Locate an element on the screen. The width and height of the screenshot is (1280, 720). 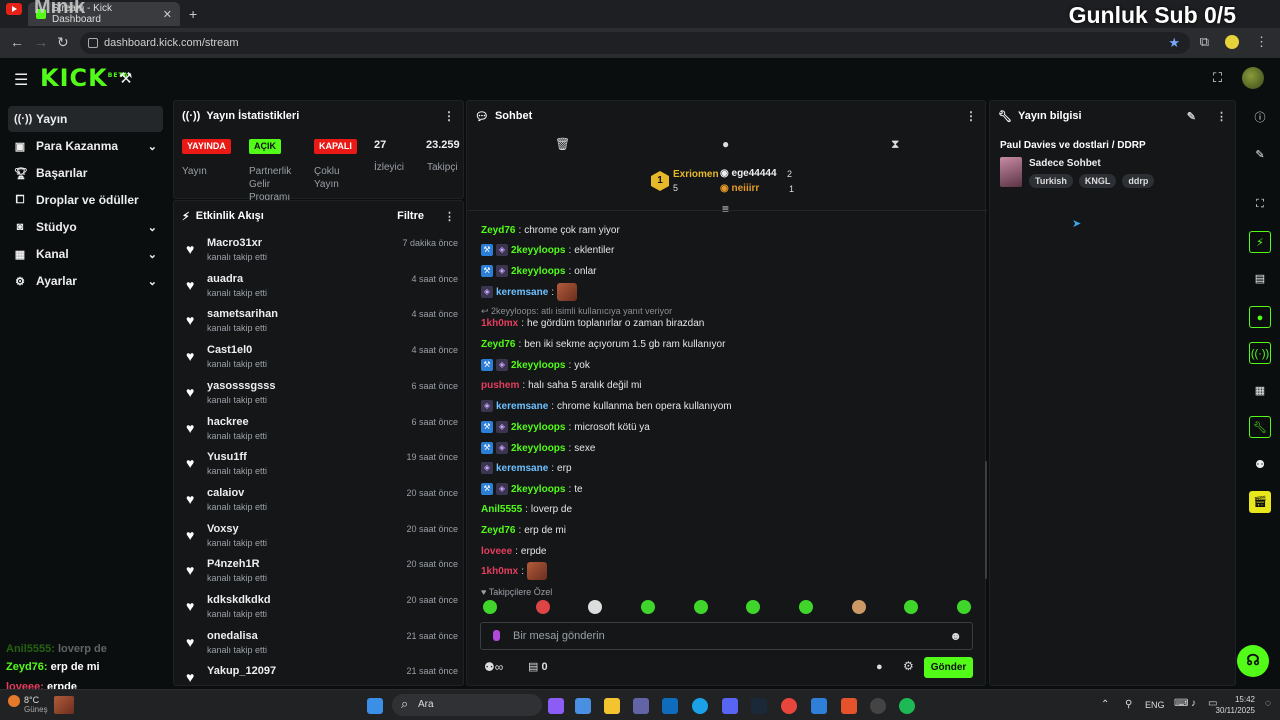
outlook-icon is located at coordinates (670, 706).